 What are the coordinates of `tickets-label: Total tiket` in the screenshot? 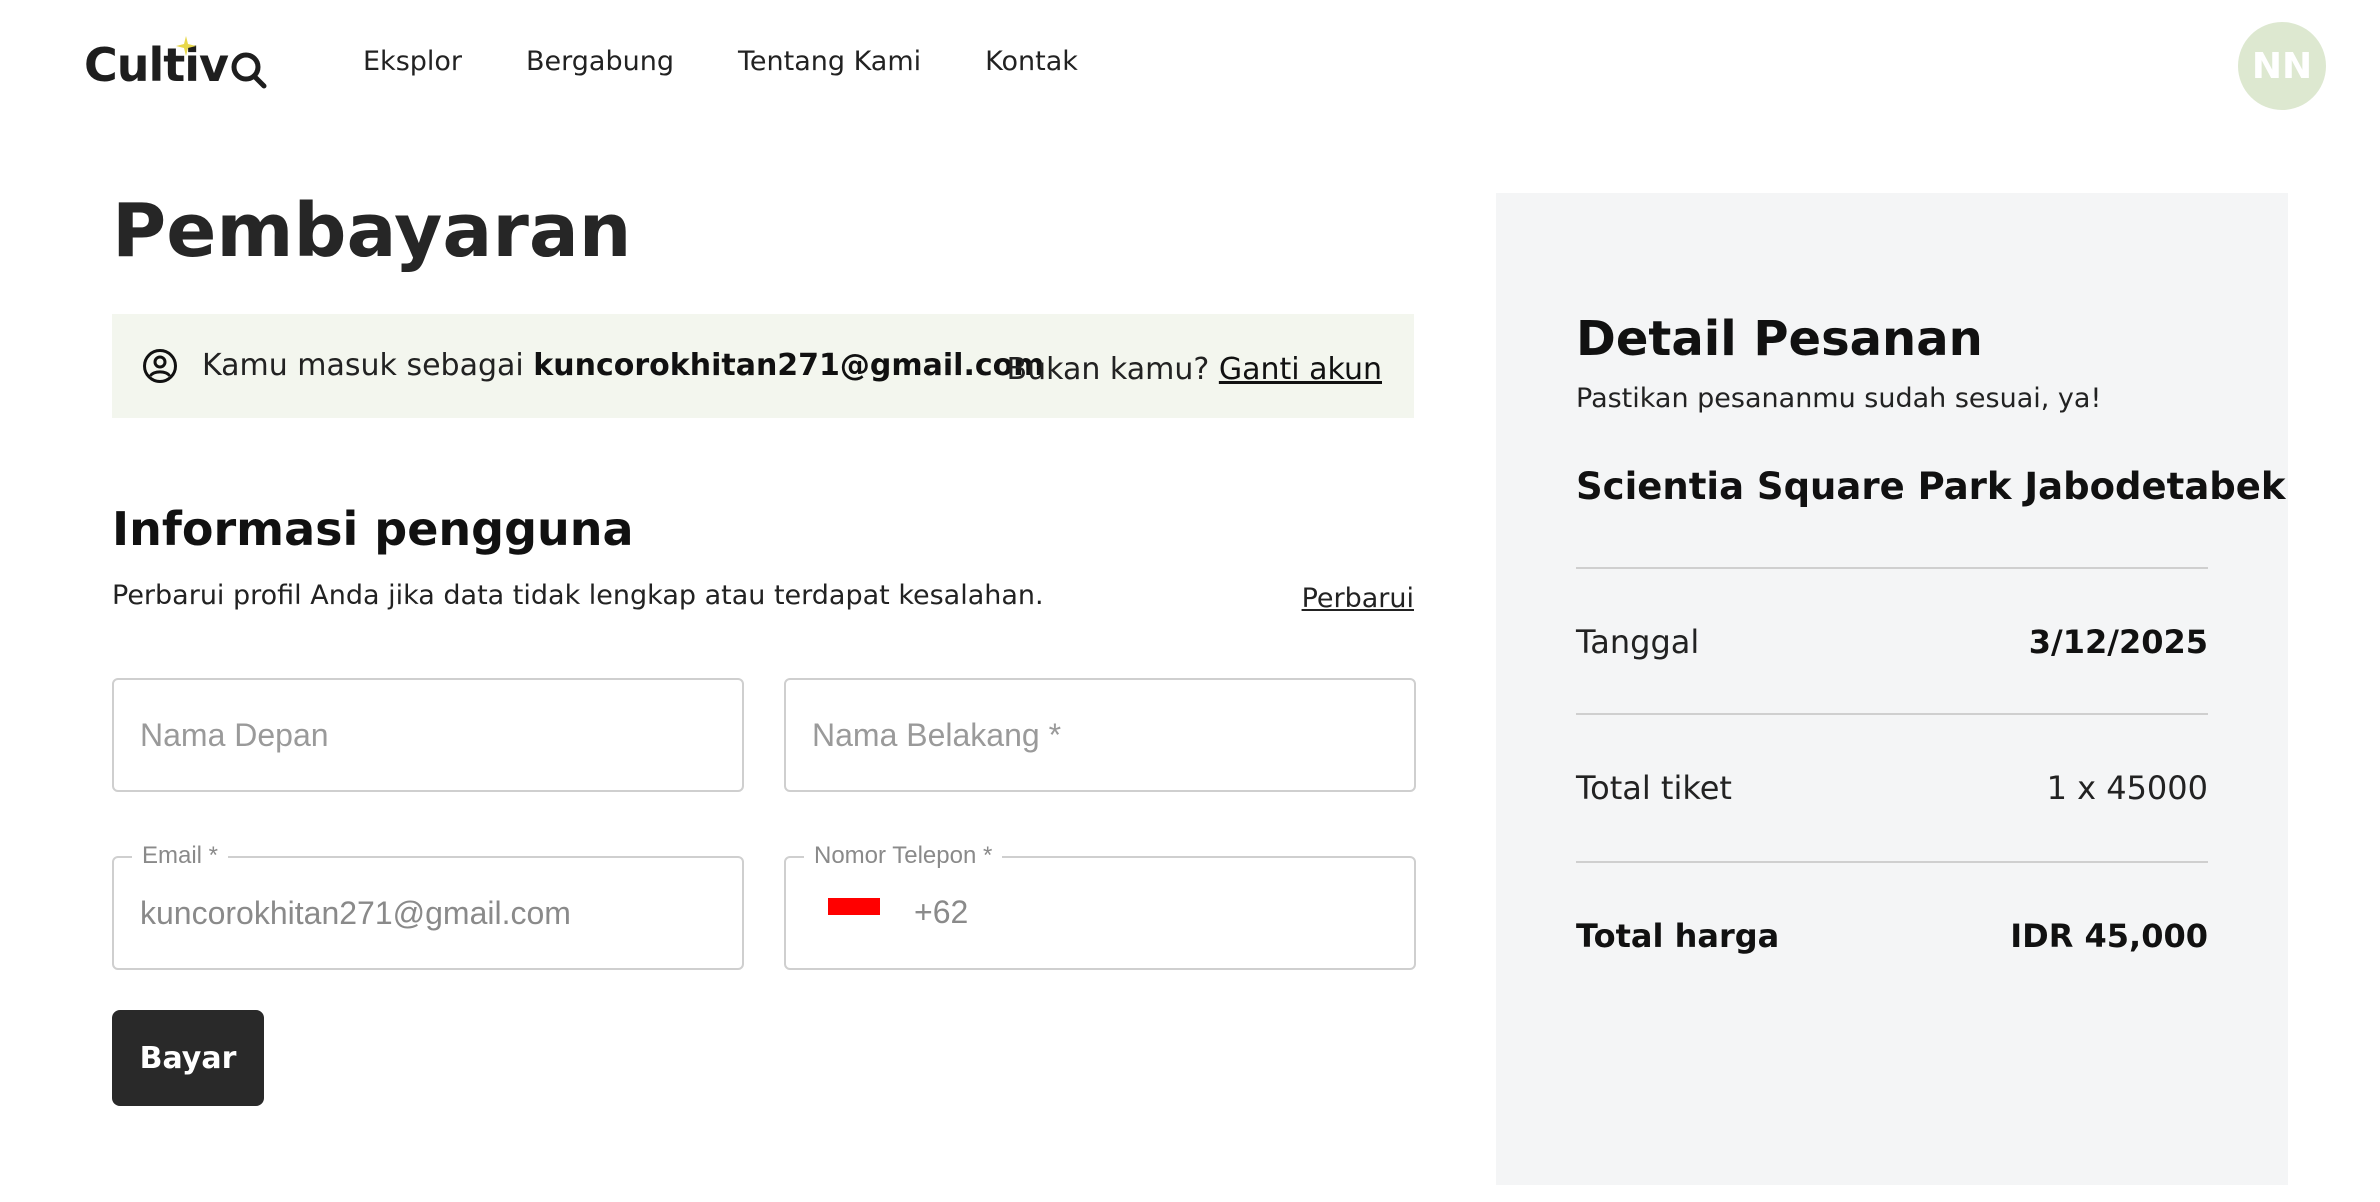 It's located at (1654, 788).